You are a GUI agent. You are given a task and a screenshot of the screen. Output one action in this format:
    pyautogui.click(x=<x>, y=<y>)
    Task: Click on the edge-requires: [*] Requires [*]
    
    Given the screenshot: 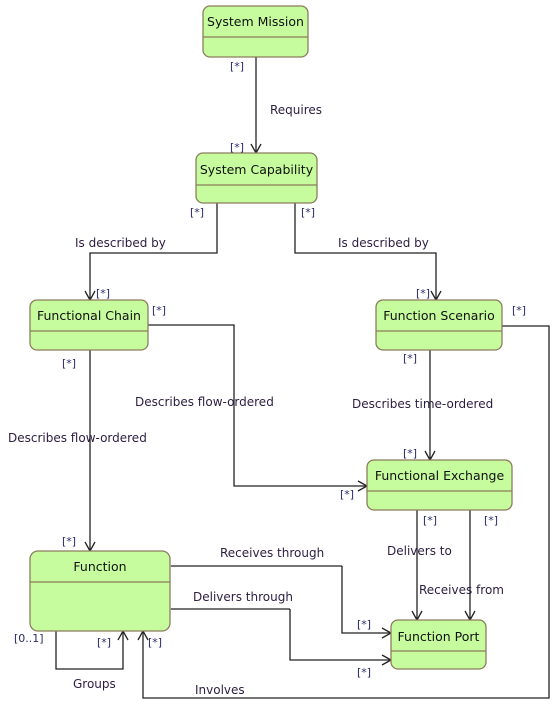 What is the action you would take?
    pyautogui.click(x=276, y=106)
    